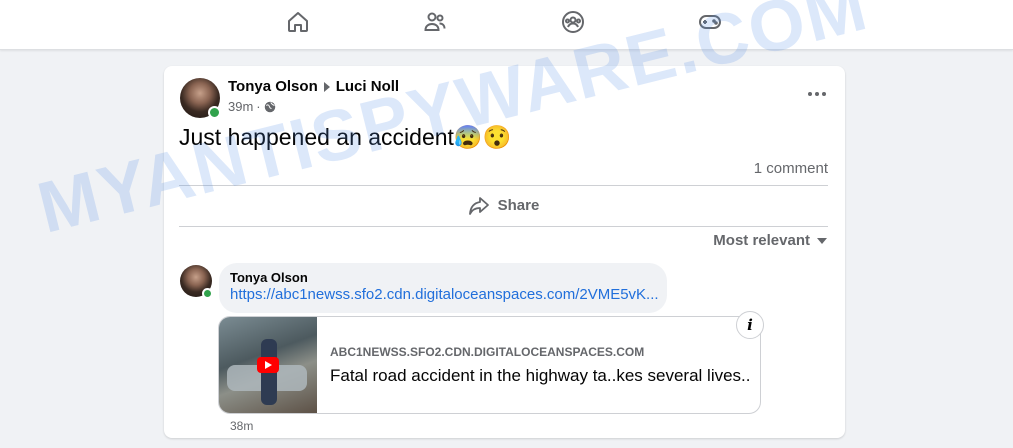  I want to click on comment-author-name: Tonya Olson, so click(269, 277).